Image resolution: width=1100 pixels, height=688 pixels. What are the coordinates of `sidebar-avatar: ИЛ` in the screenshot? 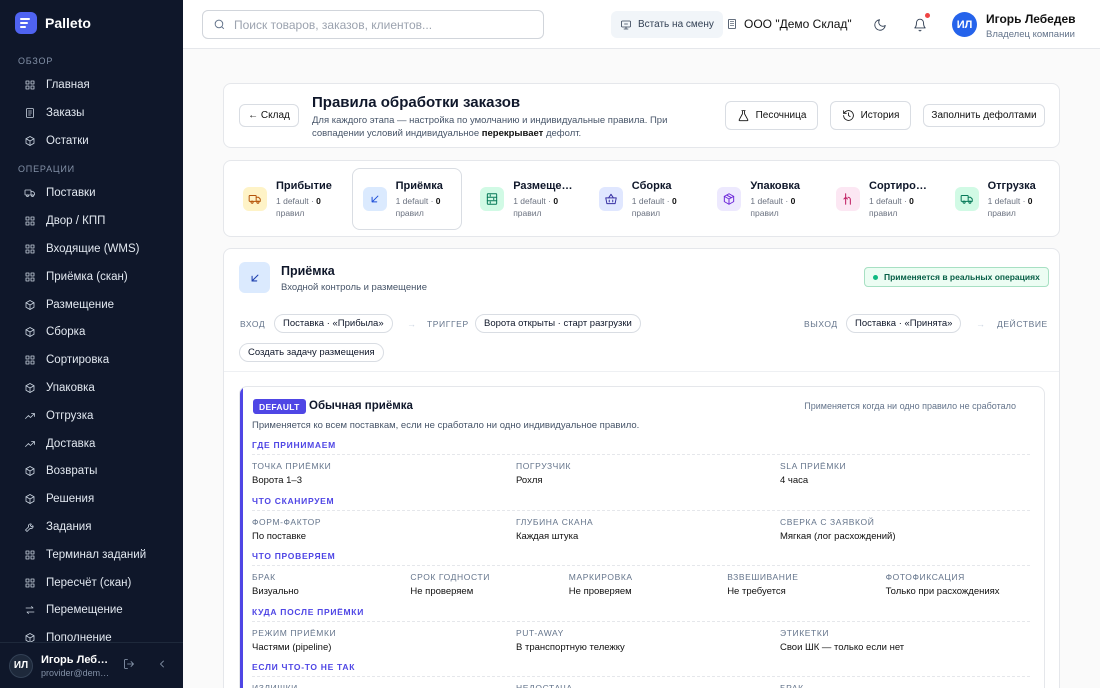 It's located at (21, 665).